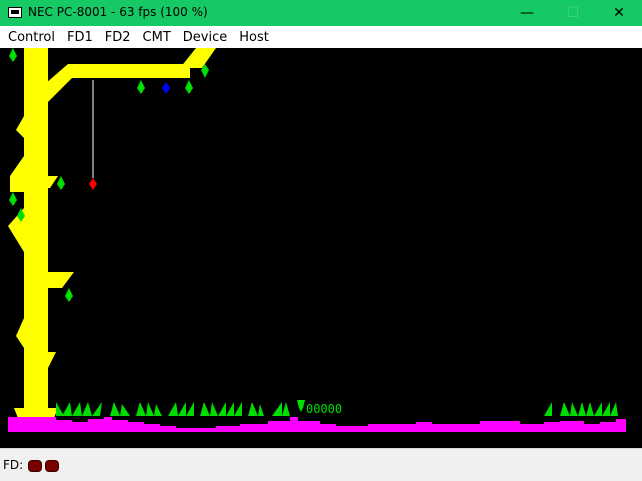  Describe the element at coordinates (80, 37) in the screenshot. I see `menu-fd1: FD1` at that location.